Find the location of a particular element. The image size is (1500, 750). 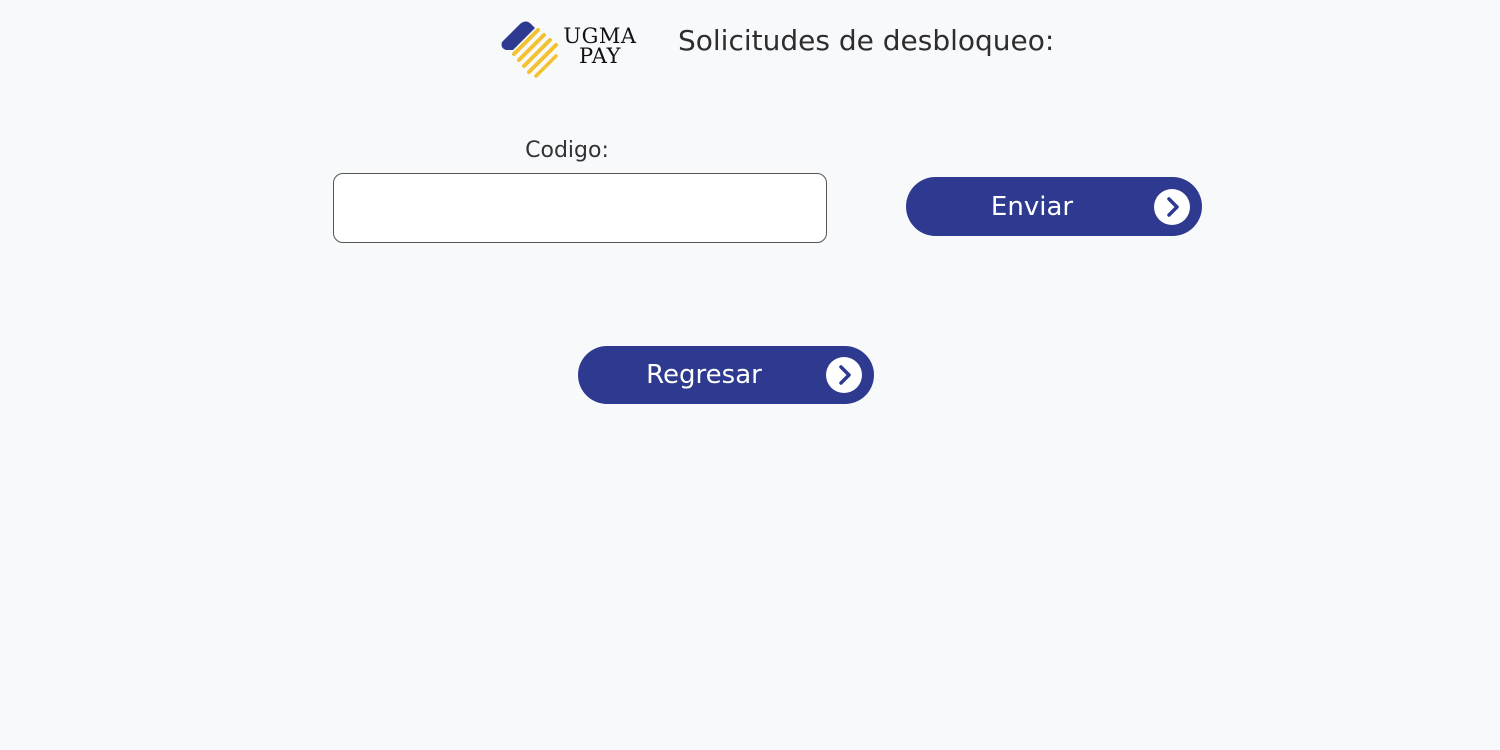

logo-line-ugma: UGMA is located at coordinates (600, 36).